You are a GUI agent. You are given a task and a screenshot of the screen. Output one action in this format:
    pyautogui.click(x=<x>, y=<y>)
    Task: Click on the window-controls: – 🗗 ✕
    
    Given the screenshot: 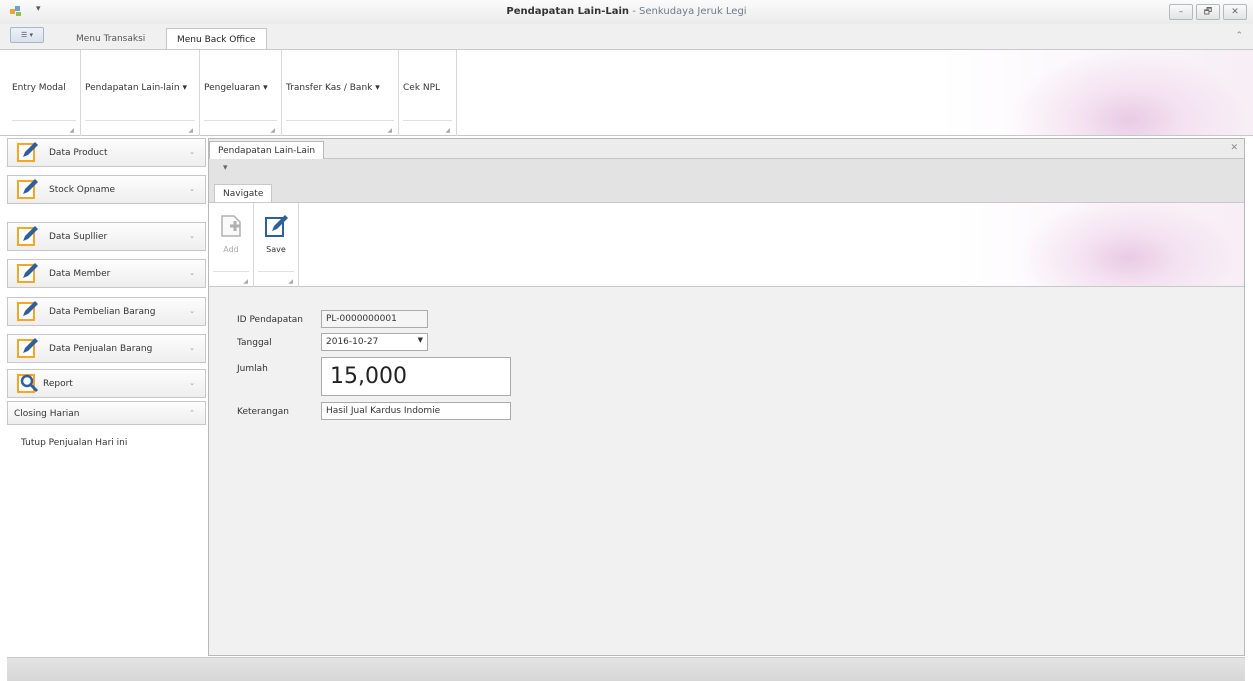 What is the action you would take?
    pyautogui.click(x=1208, y=12)
    